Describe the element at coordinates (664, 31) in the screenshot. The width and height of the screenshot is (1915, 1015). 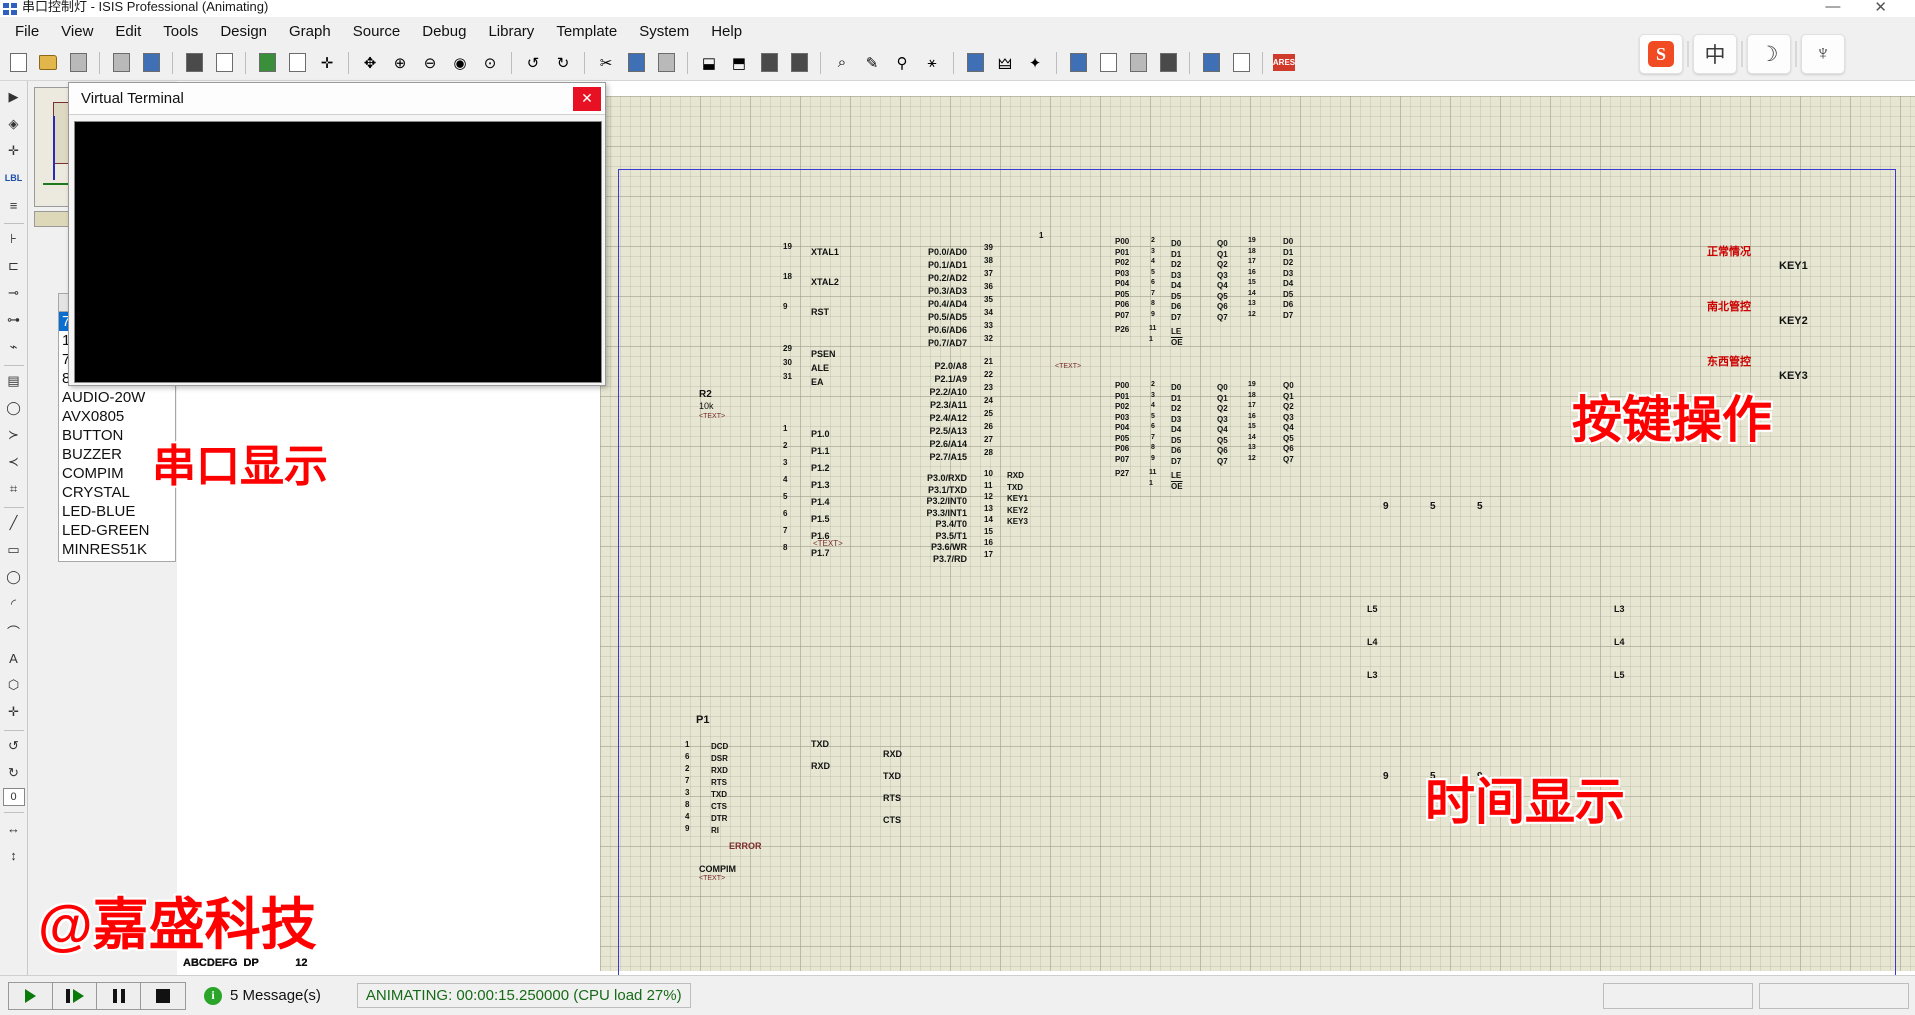
I see `menu-item-system: System` at that location.